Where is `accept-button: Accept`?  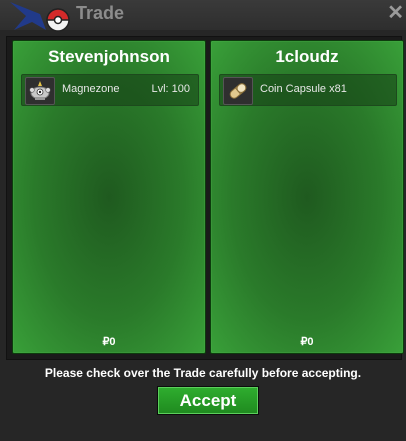
accept-button: Accept is located at coordinates (208, 400).